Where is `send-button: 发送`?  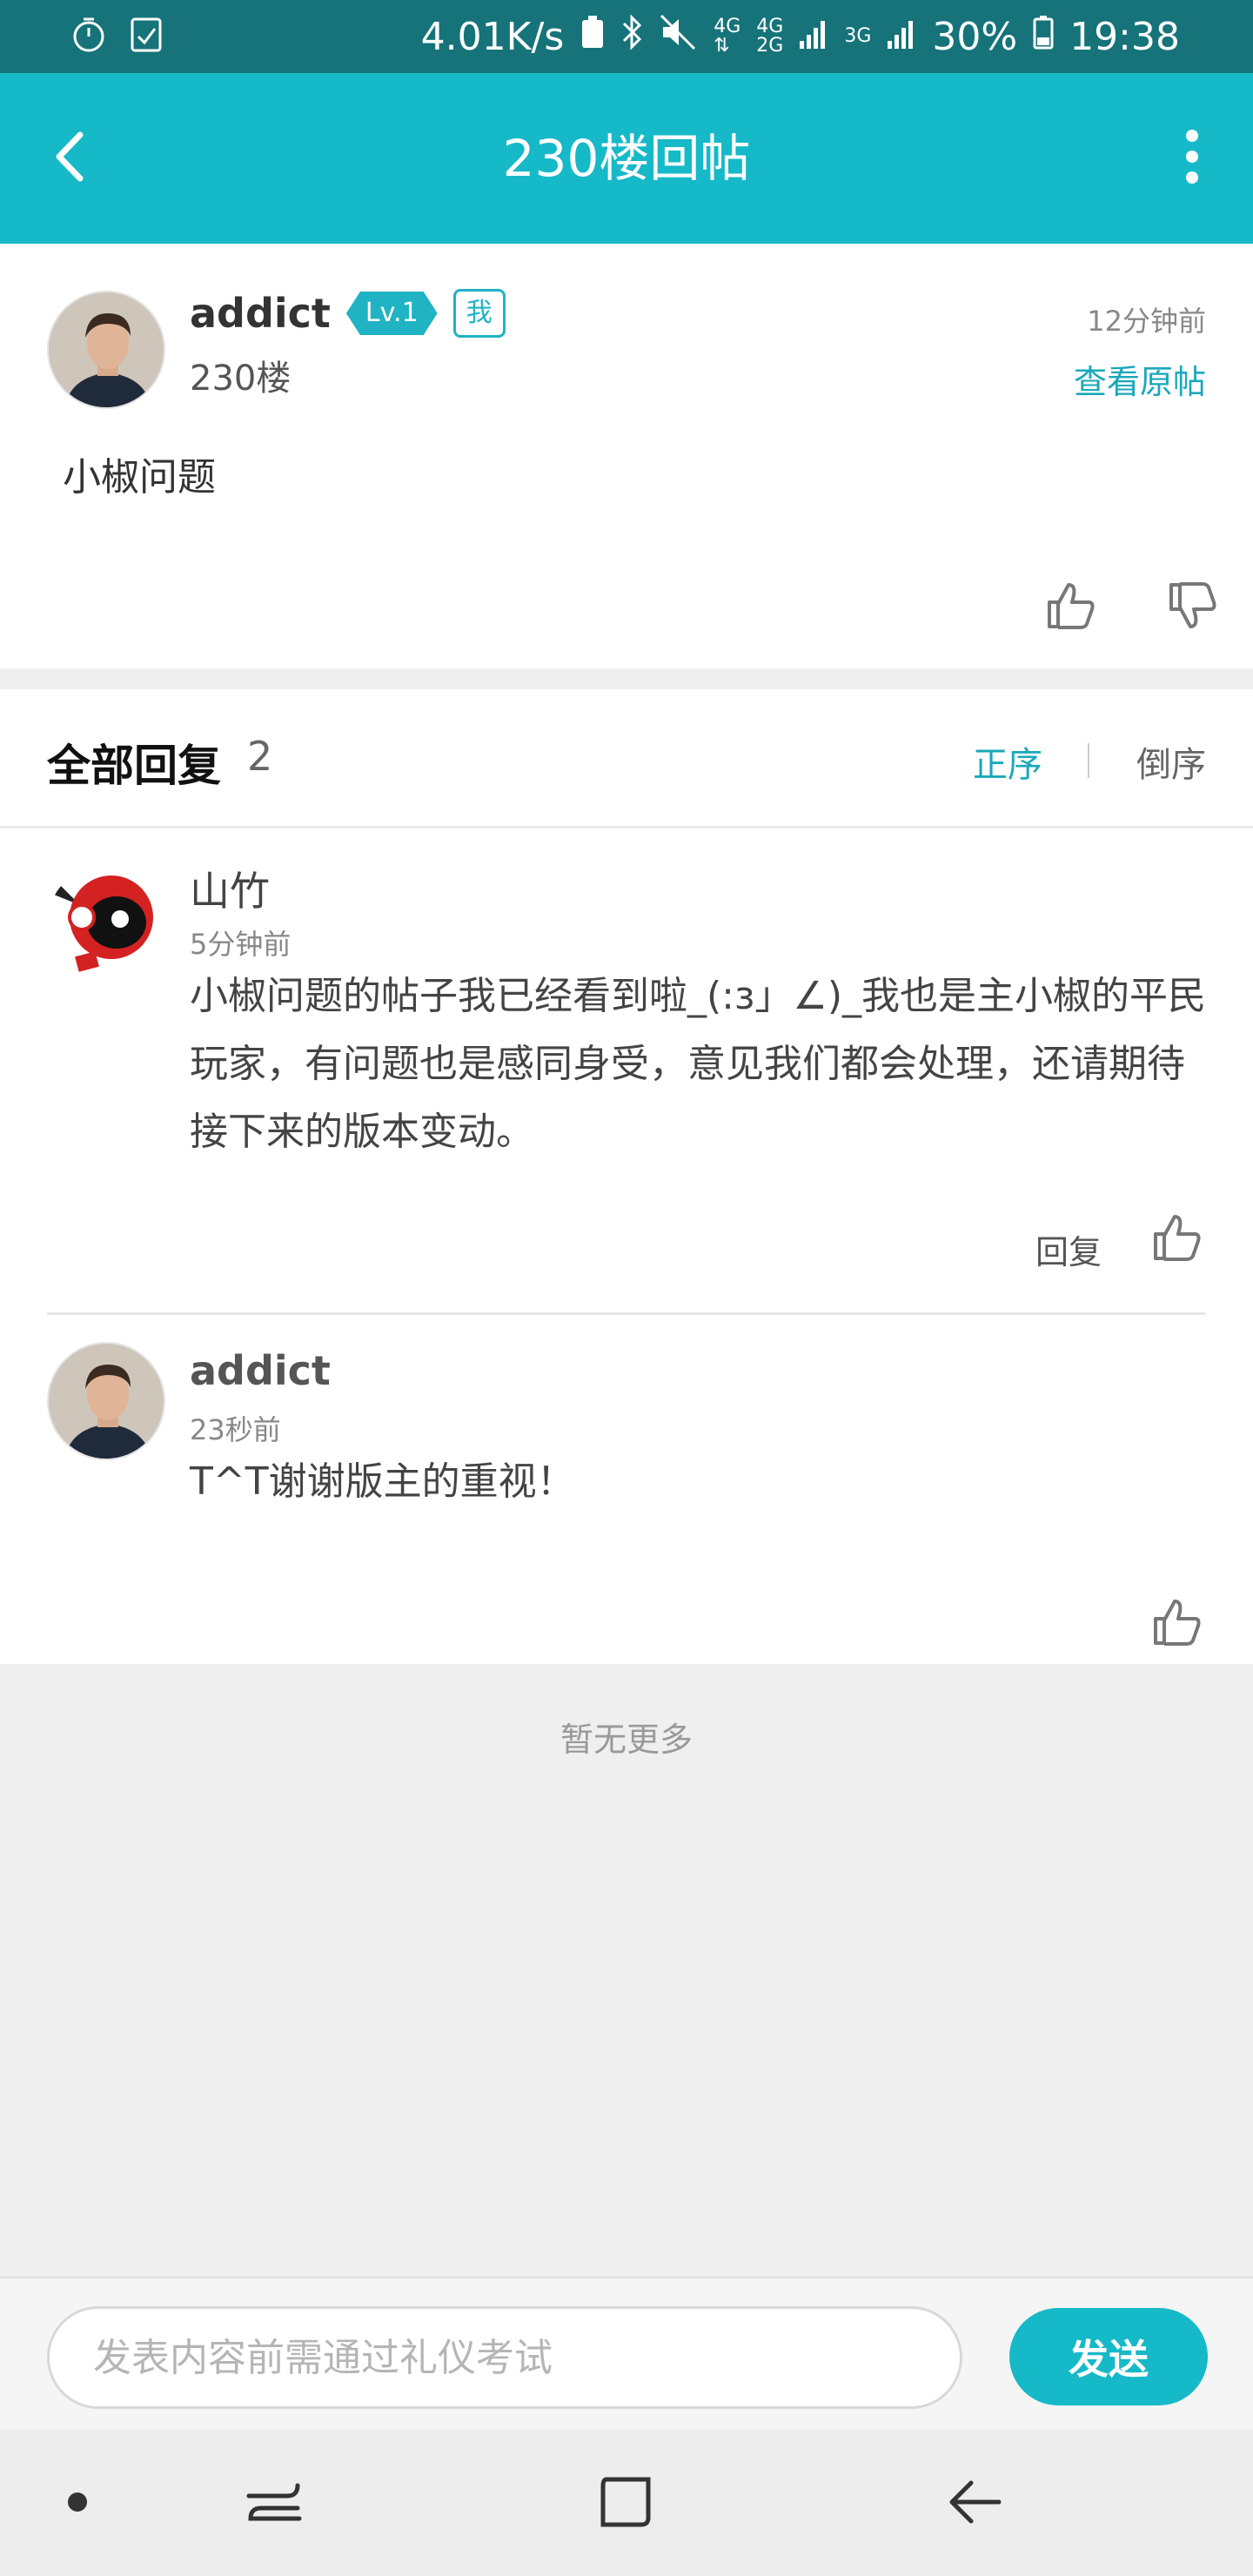 send-button: 发送 is located at coordinates (1108, 2356).